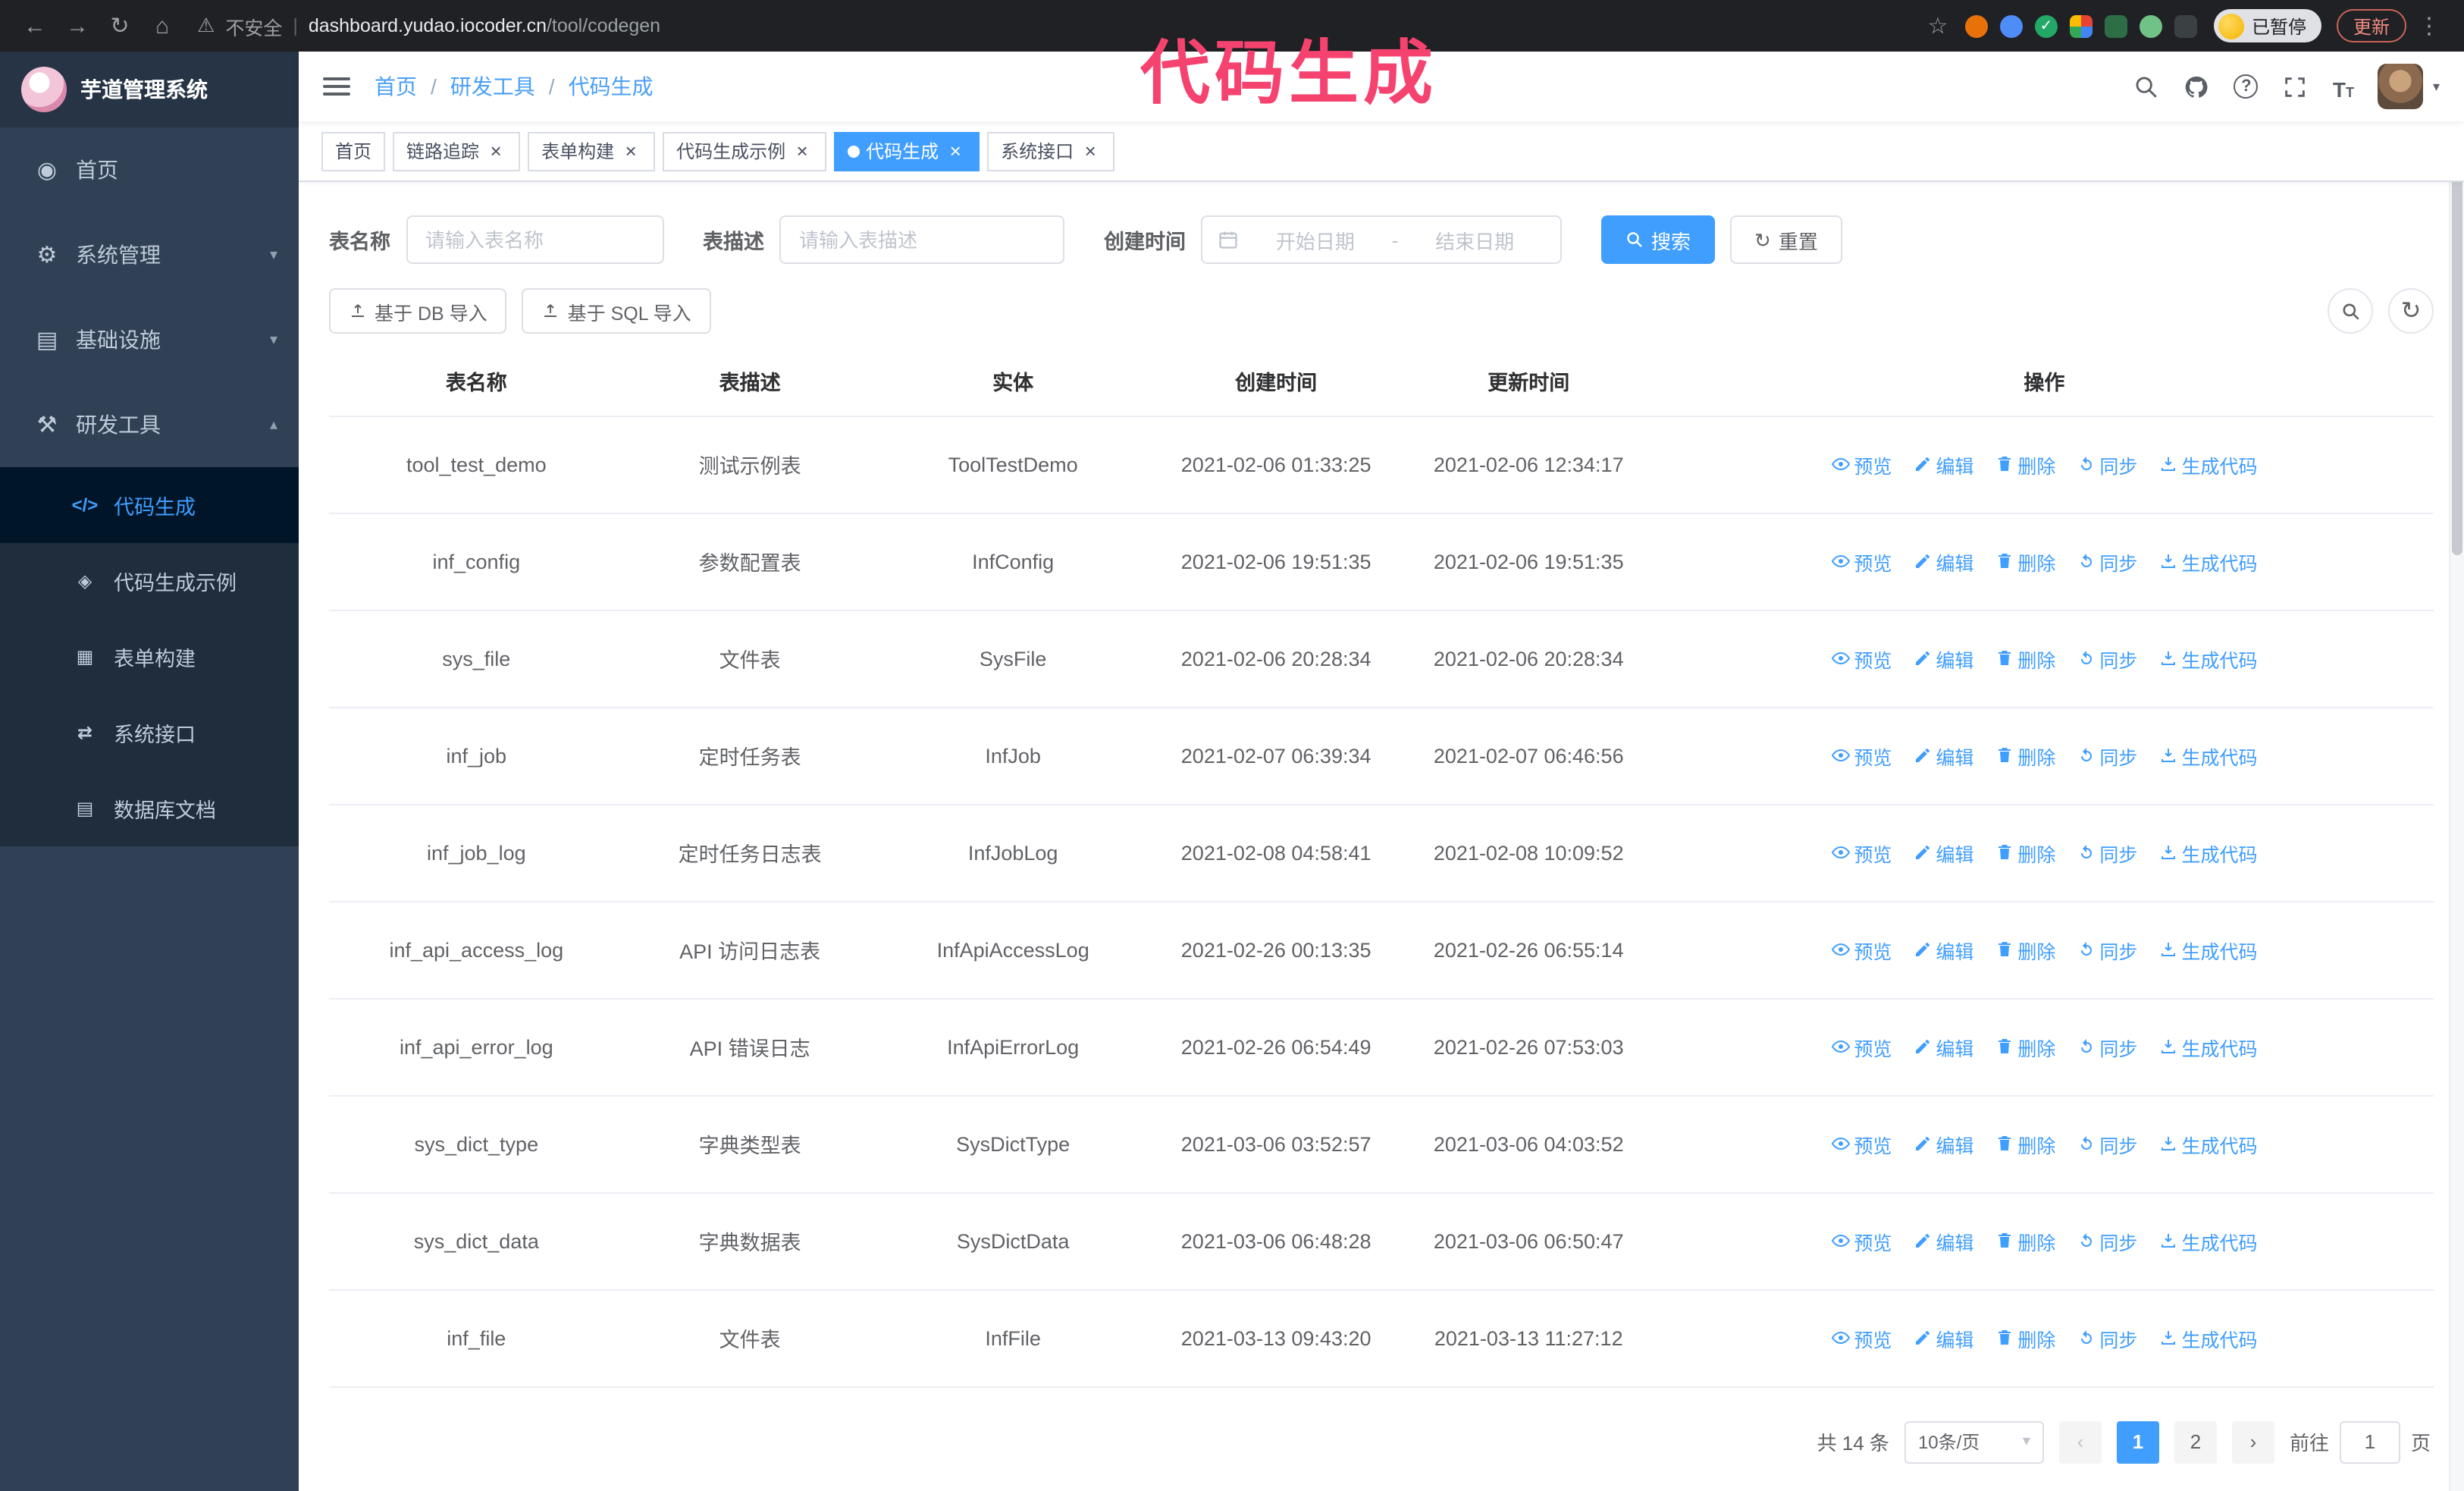 The width and height of the screenshot is (2464, 1491). Describe the element at coordinates (2186, 25) in the screenshot. I see `extension-pin-icon` at that location.